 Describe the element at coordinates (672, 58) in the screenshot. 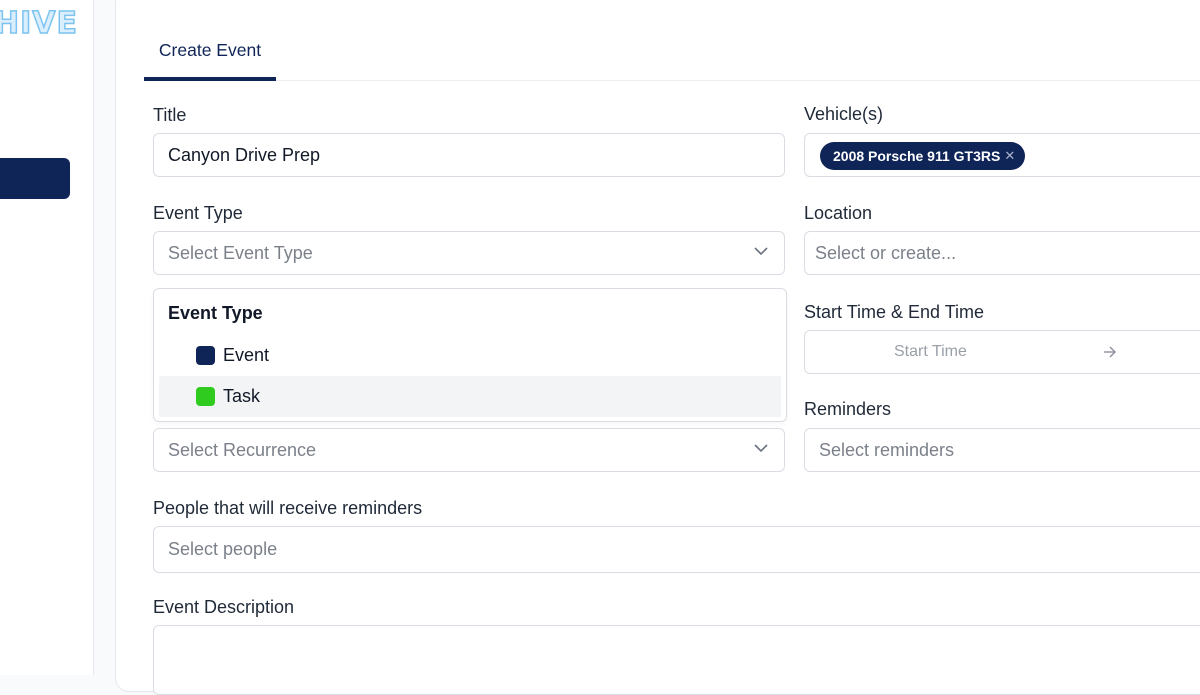

I see `tab-bar: Create Event` at that location.